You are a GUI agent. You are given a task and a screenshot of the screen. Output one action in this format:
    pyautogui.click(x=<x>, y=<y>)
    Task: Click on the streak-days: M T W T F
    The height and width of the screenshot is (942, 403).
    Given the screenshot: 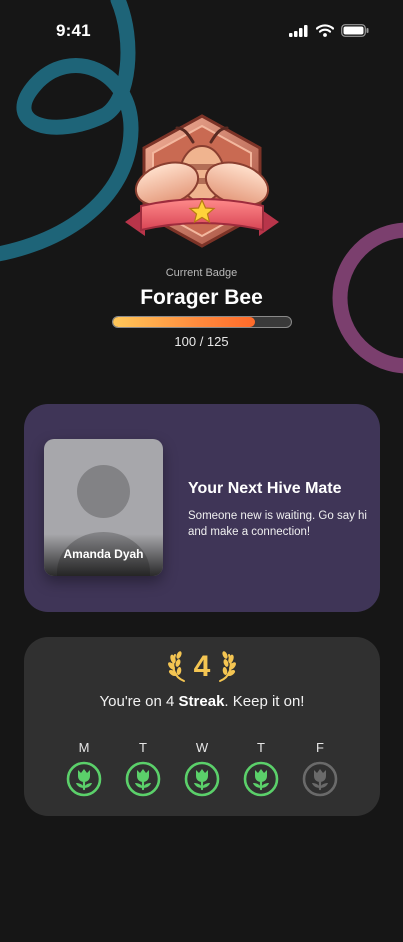 What is the action you would take?
    pyautogui.click(x=202, y=768)
    